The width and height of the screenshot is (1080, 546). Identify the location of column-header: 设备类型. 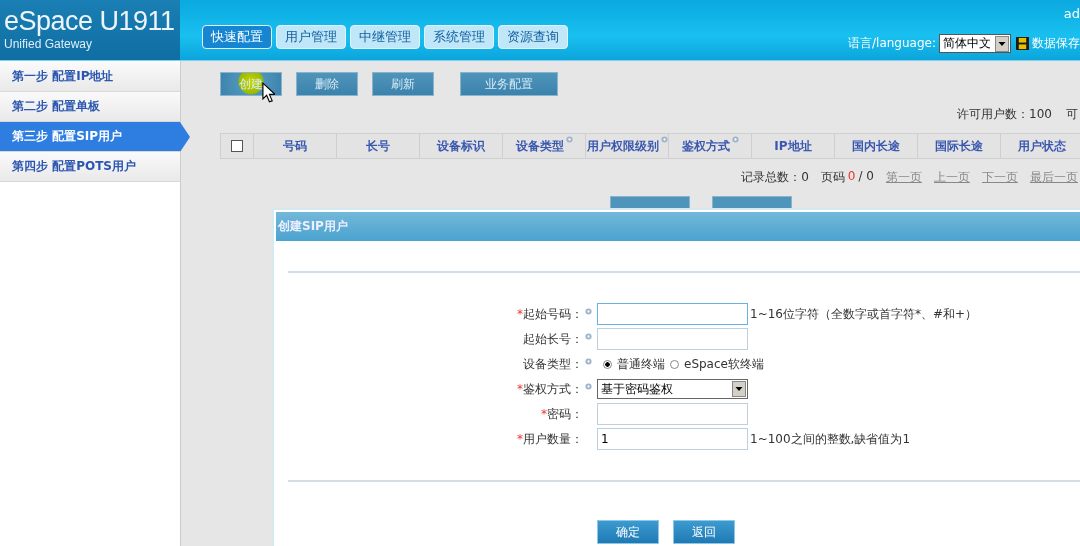
(539, 146).